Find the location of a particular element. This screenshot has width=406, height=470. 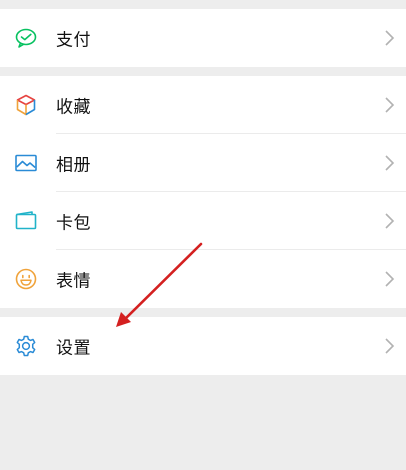

menu-item-favorites: 收藏 is located at coordinates (203, 105).